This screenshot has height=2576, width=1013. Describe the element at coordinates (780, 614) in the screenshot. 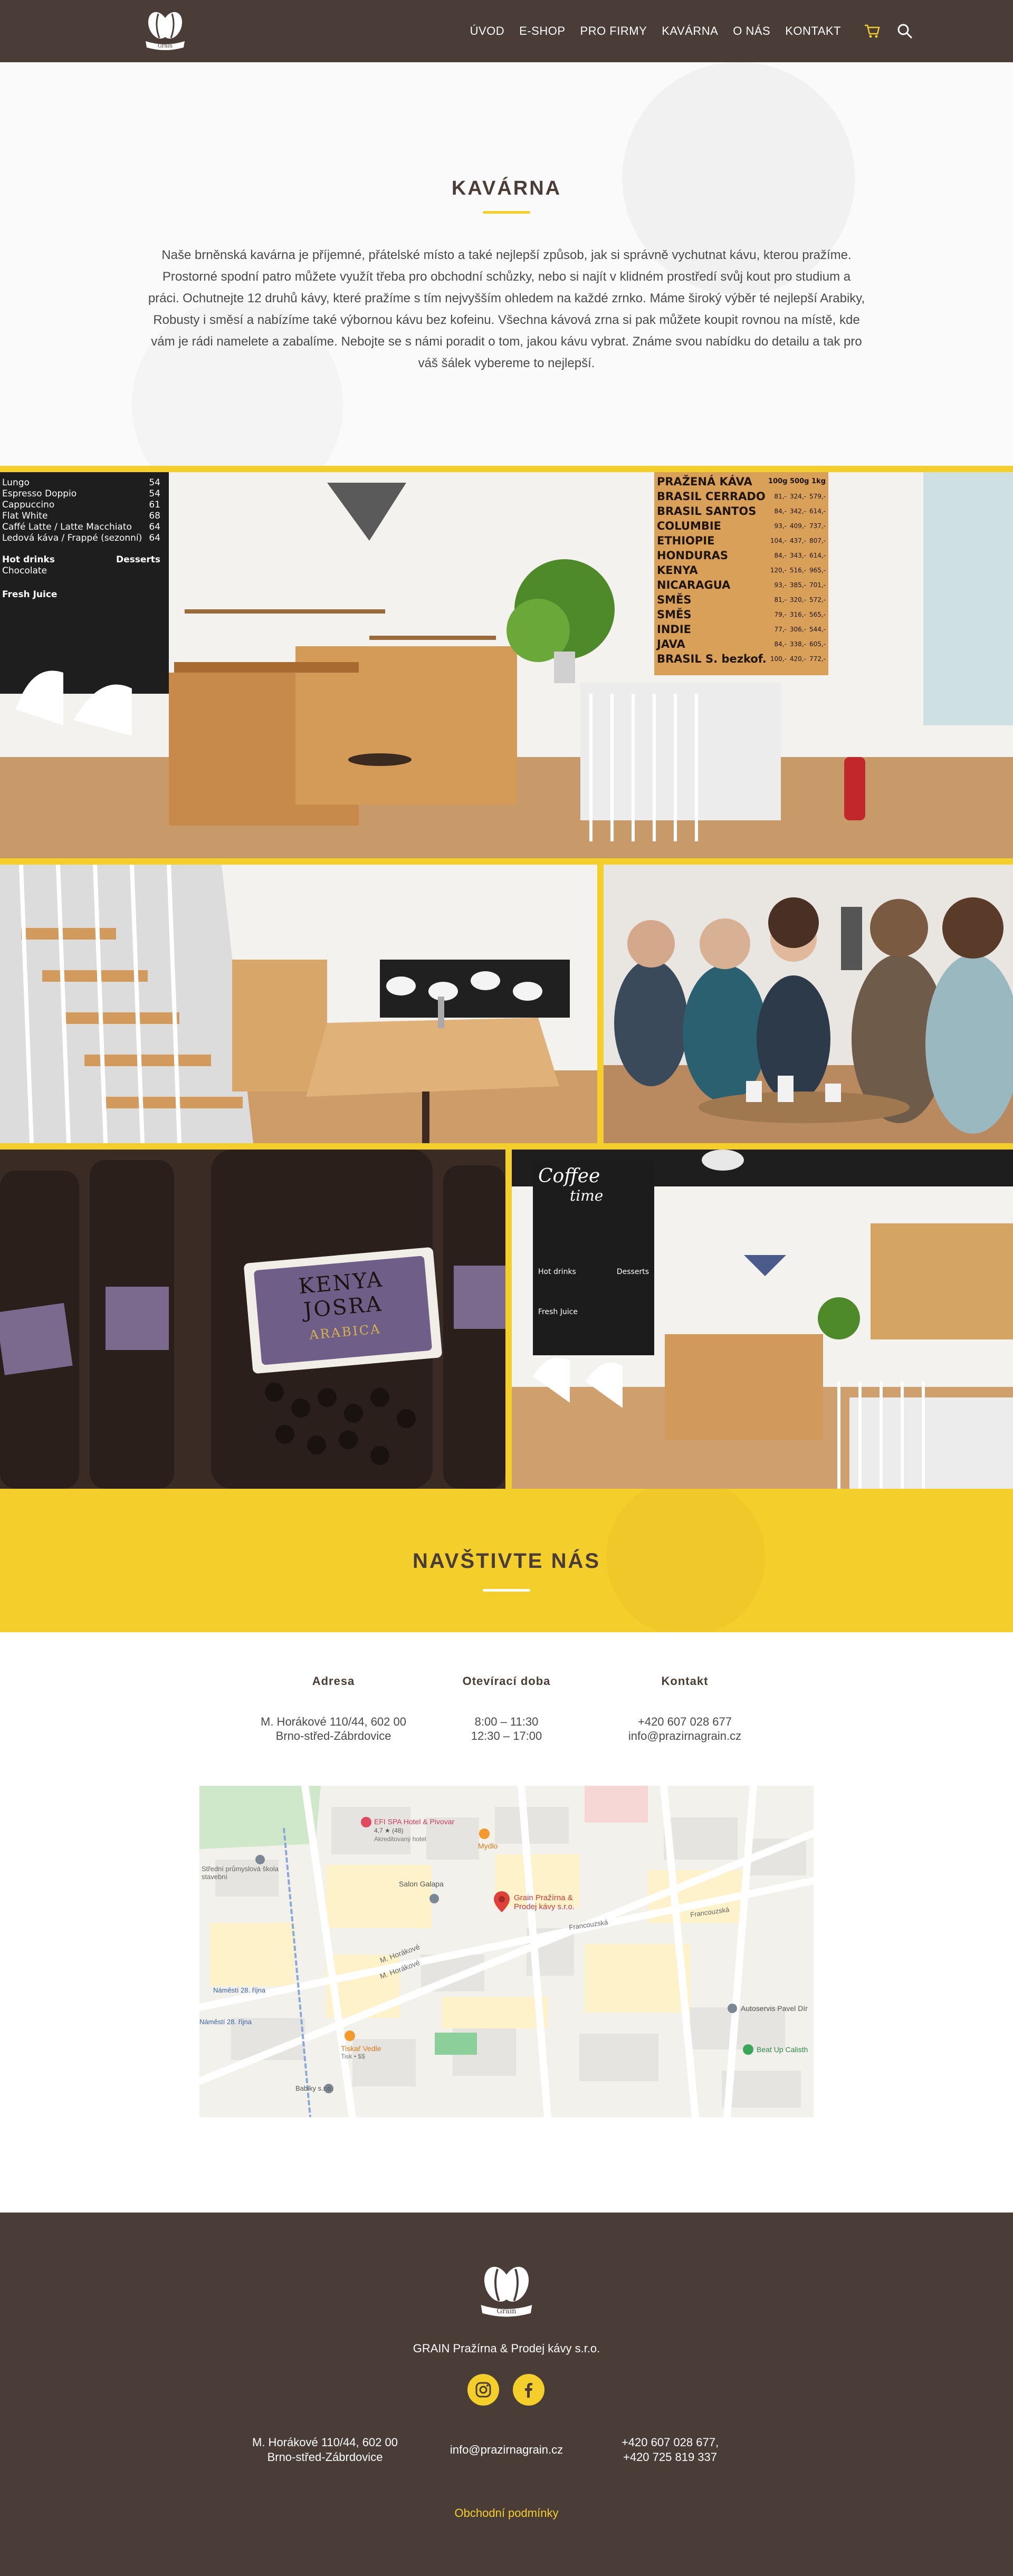

I see `price-value: 79,-` at that location.